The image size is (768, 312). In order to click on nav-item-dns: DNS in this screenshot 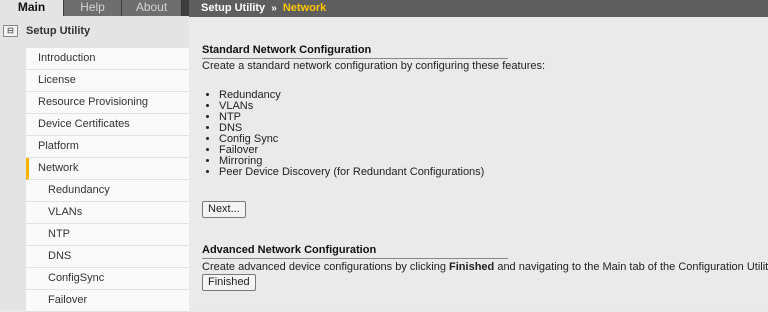, I will do `click(107, 257)`.